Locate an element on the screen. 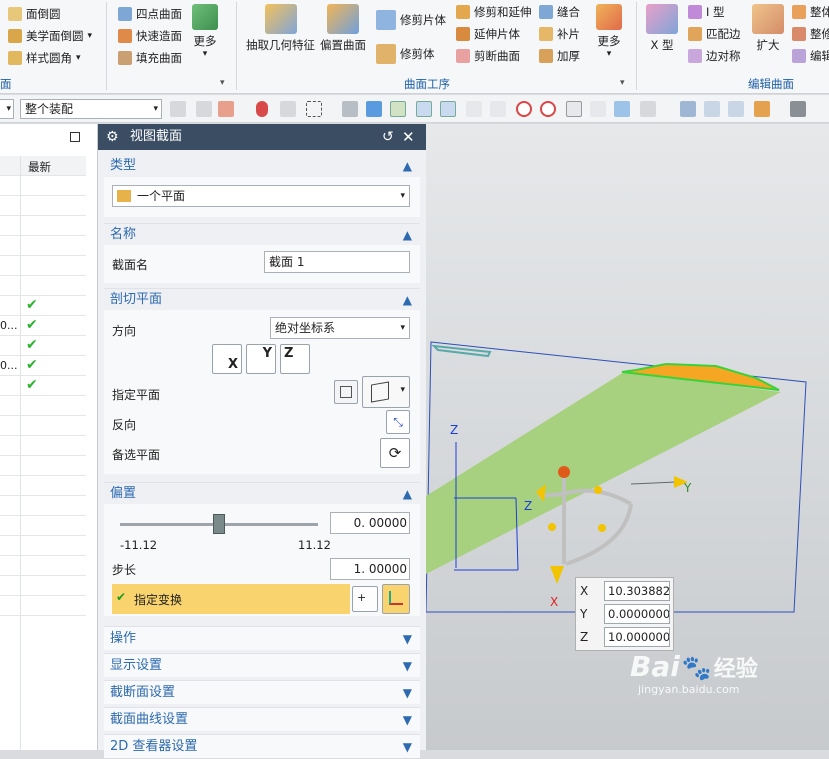 This screenshot has width=829, height=759. offset-surface-button: 偏置曲面 is located at coordinates (343, 28).